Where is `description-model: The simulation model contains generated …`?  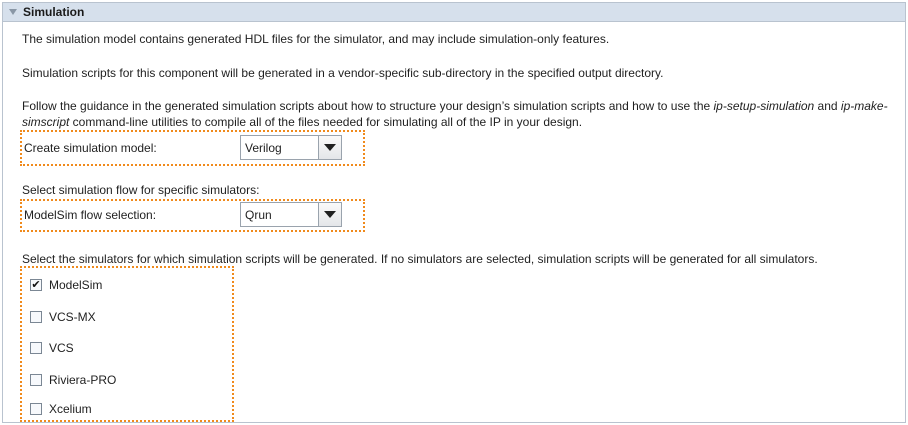 description-model: The simulation model contains generated … is located at coordinates (316, 39).